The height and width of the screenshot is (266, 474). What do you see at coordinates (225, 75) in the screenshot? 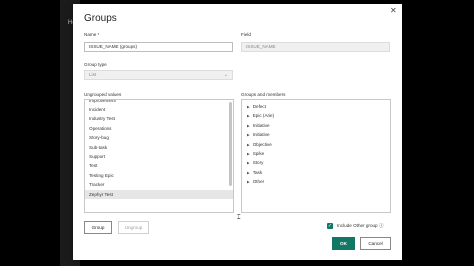
I see `chevron-down-icon: ⌄` at bounding box center [225, 75].